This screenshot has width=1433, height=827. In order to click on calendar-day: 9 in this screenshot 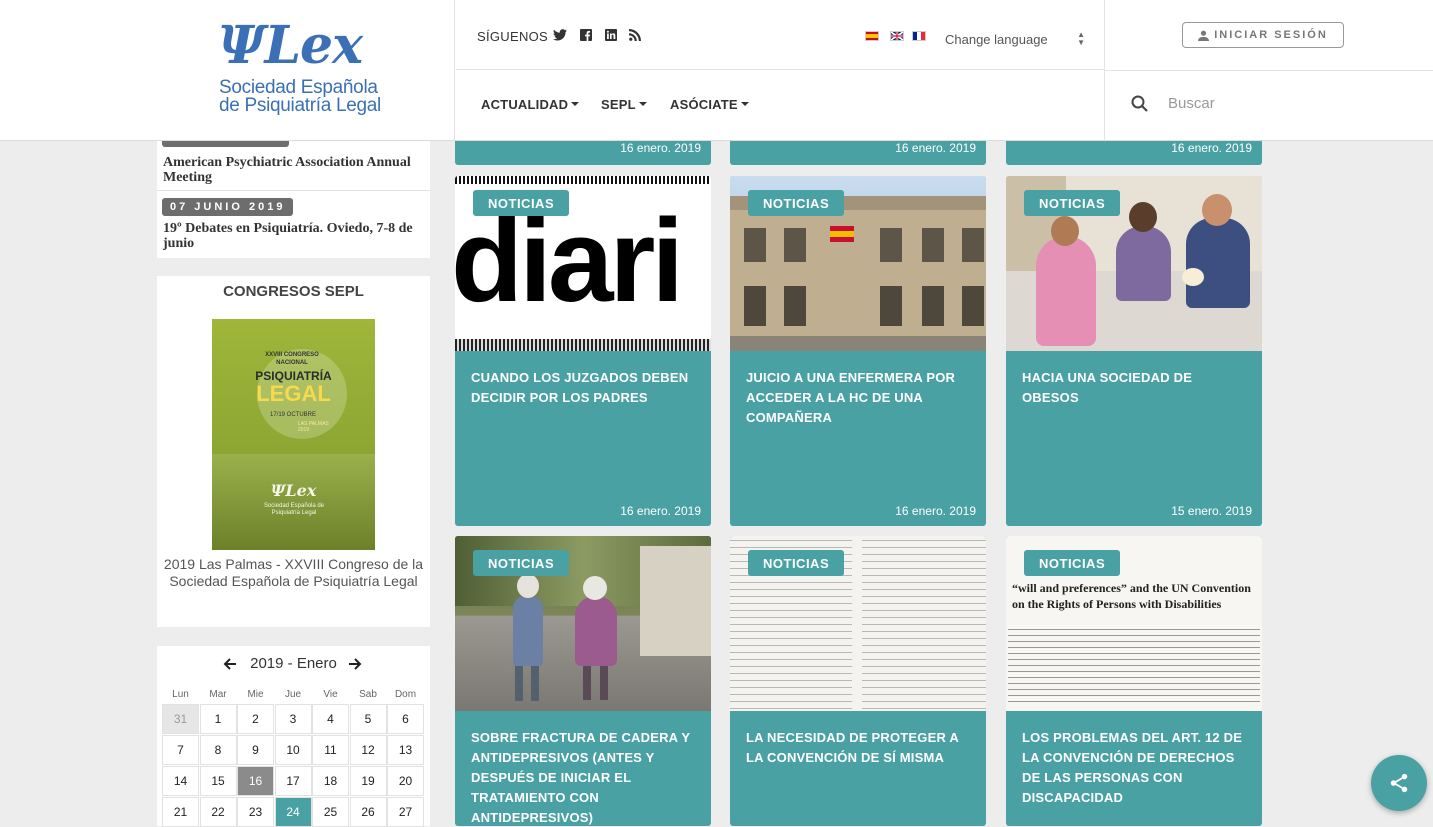, I will do `click(255, 750)`.